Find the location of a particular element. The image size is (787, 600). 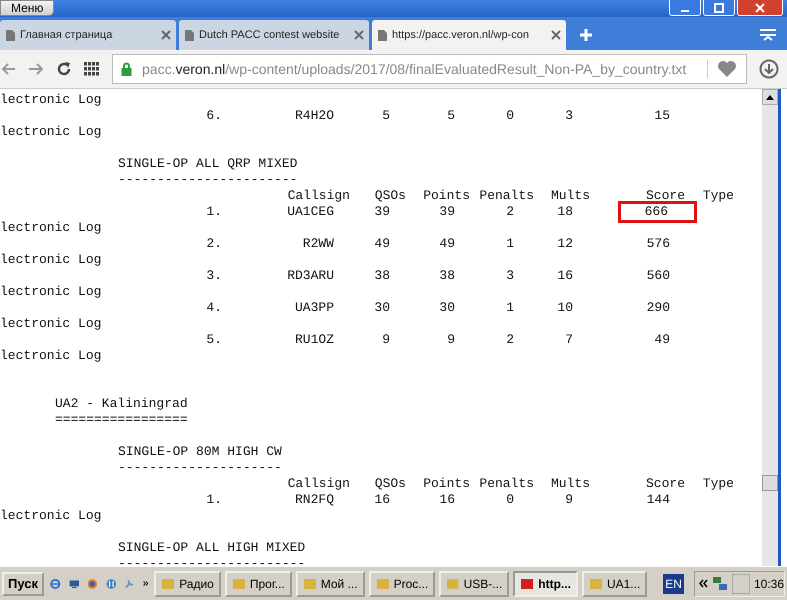

category-heading: ----------------------- is located at coordinates (208, 179).